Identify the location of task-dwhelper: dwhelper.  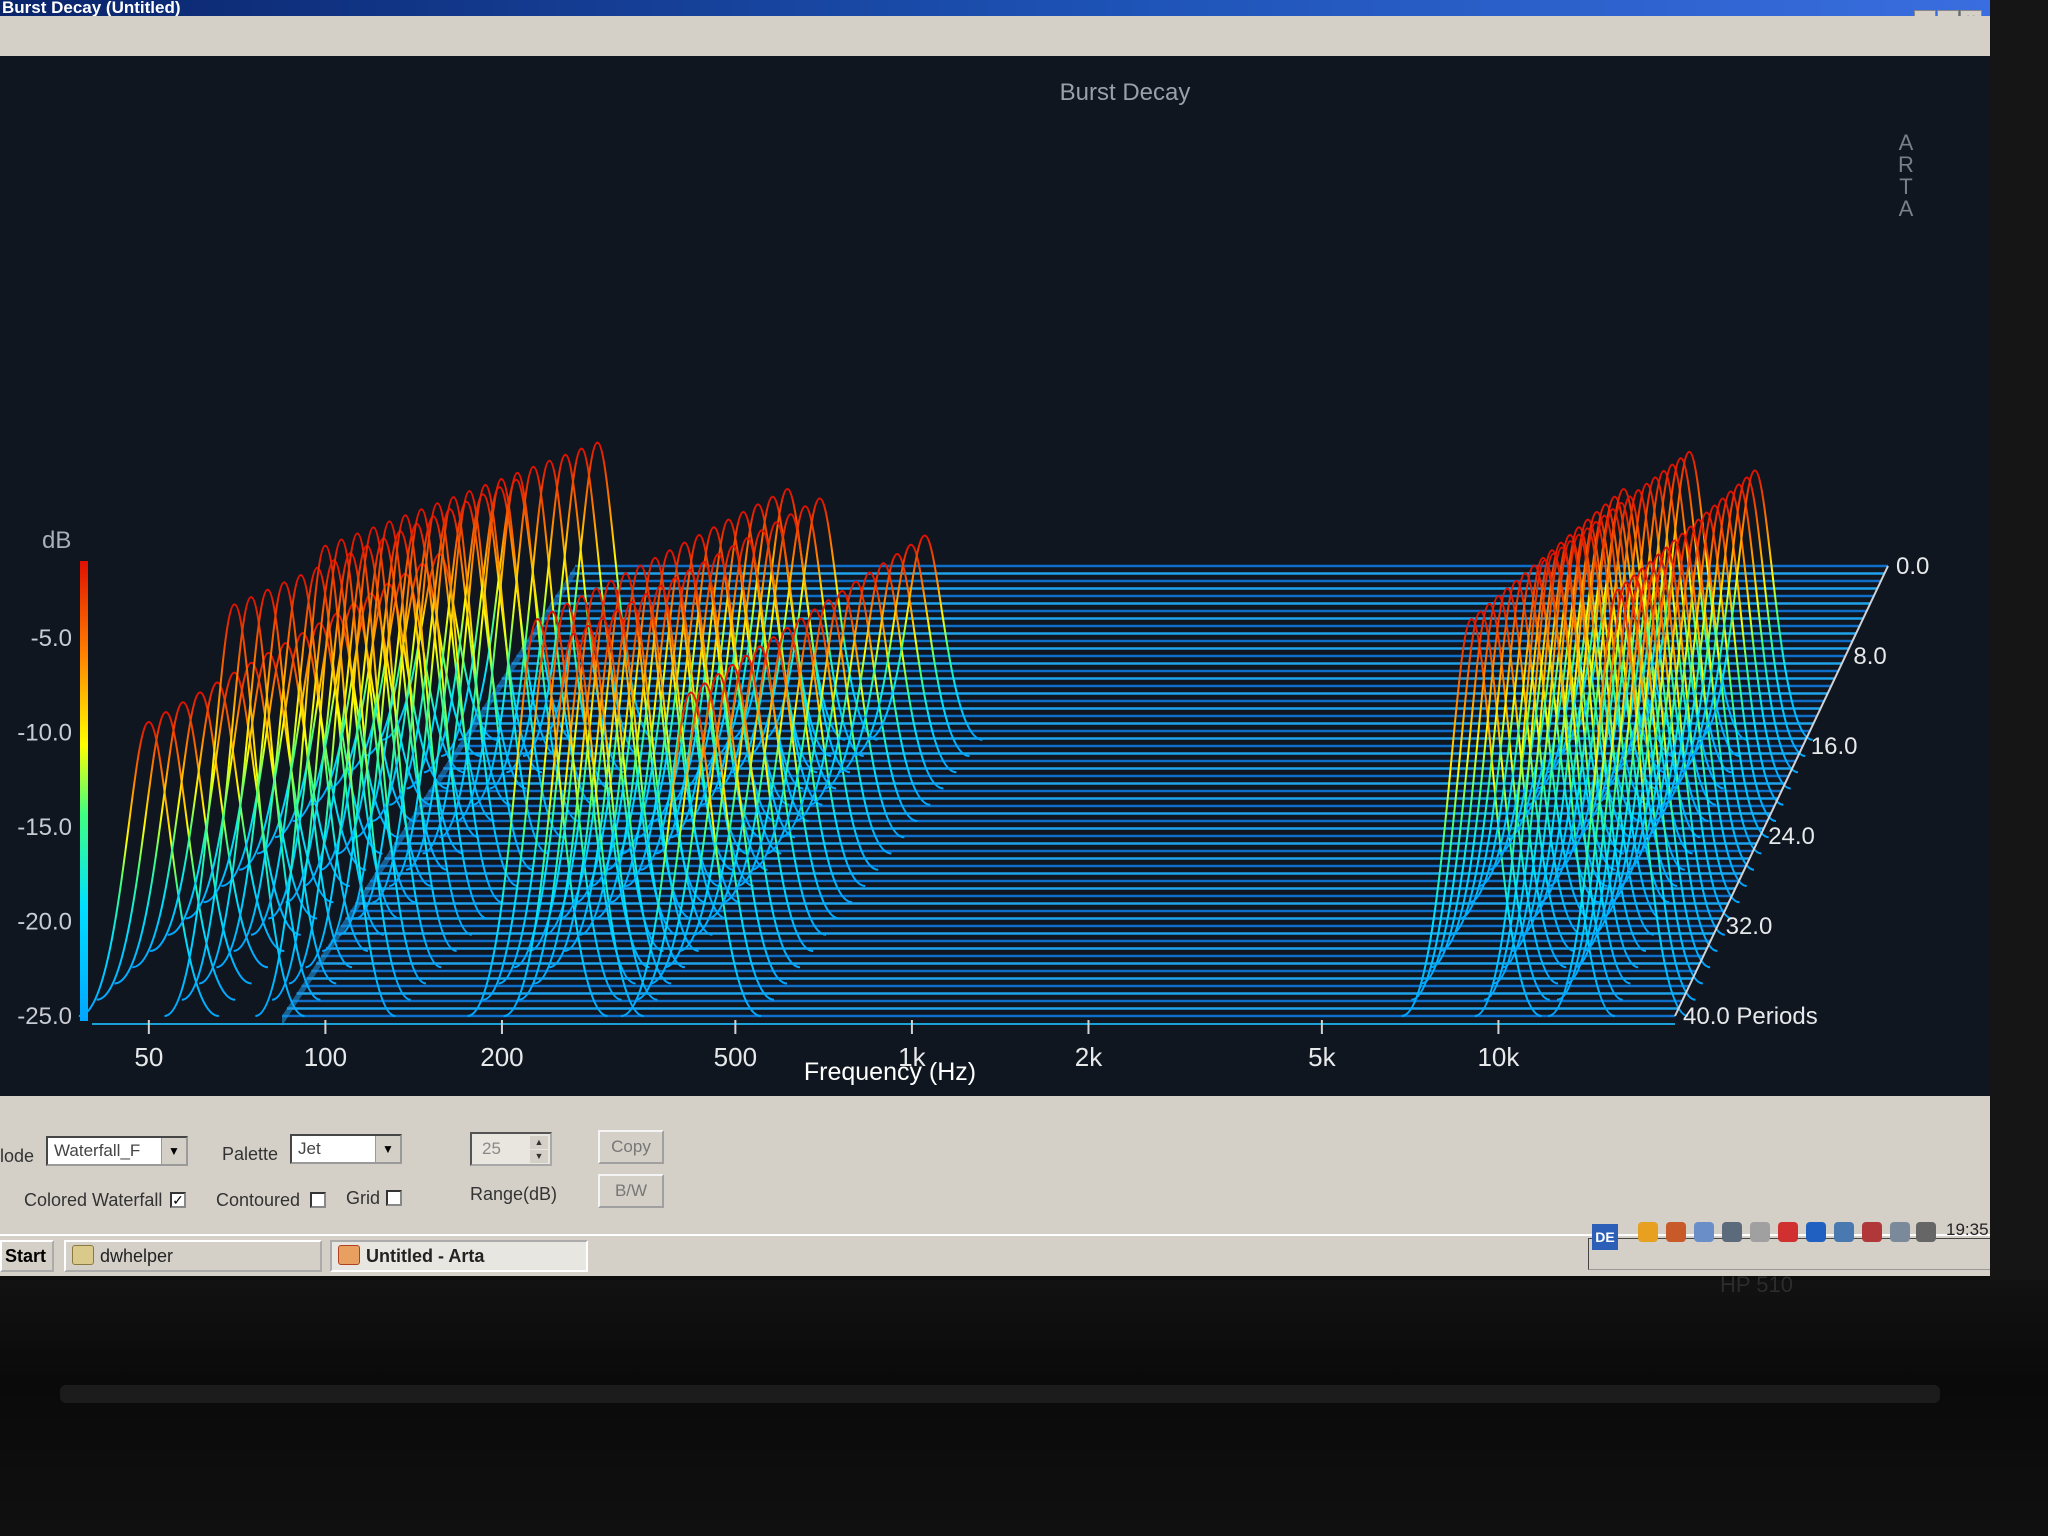
(193, 1256).